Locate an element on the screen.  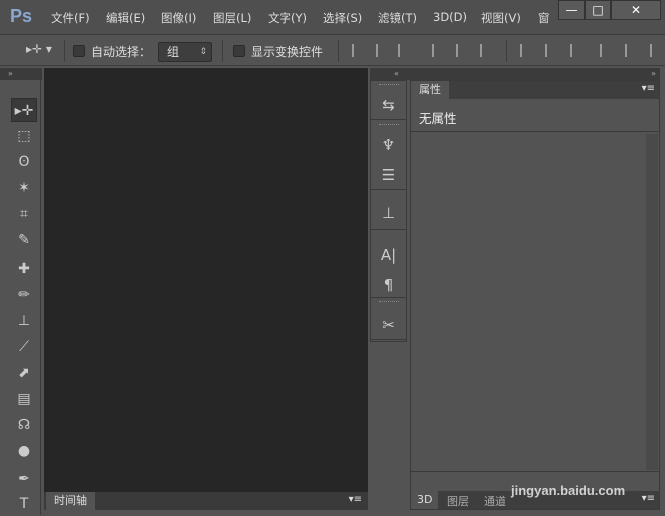
distribute-hcenter-icon is located at coordinates (631, 50).